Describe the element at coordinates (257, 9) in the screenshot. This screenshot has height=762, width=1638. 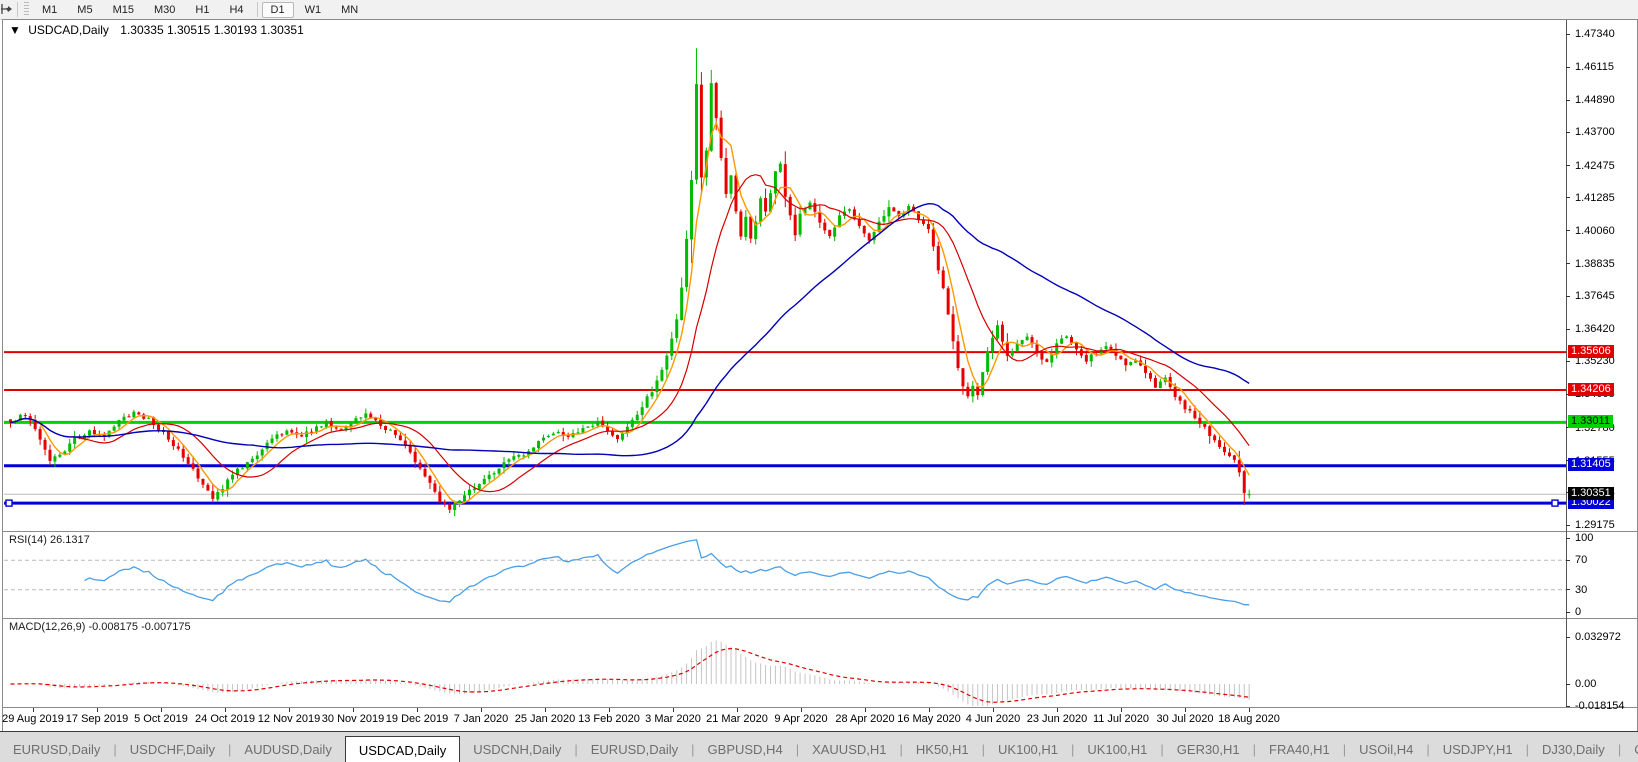
I see `toolbar-separator` at that location.